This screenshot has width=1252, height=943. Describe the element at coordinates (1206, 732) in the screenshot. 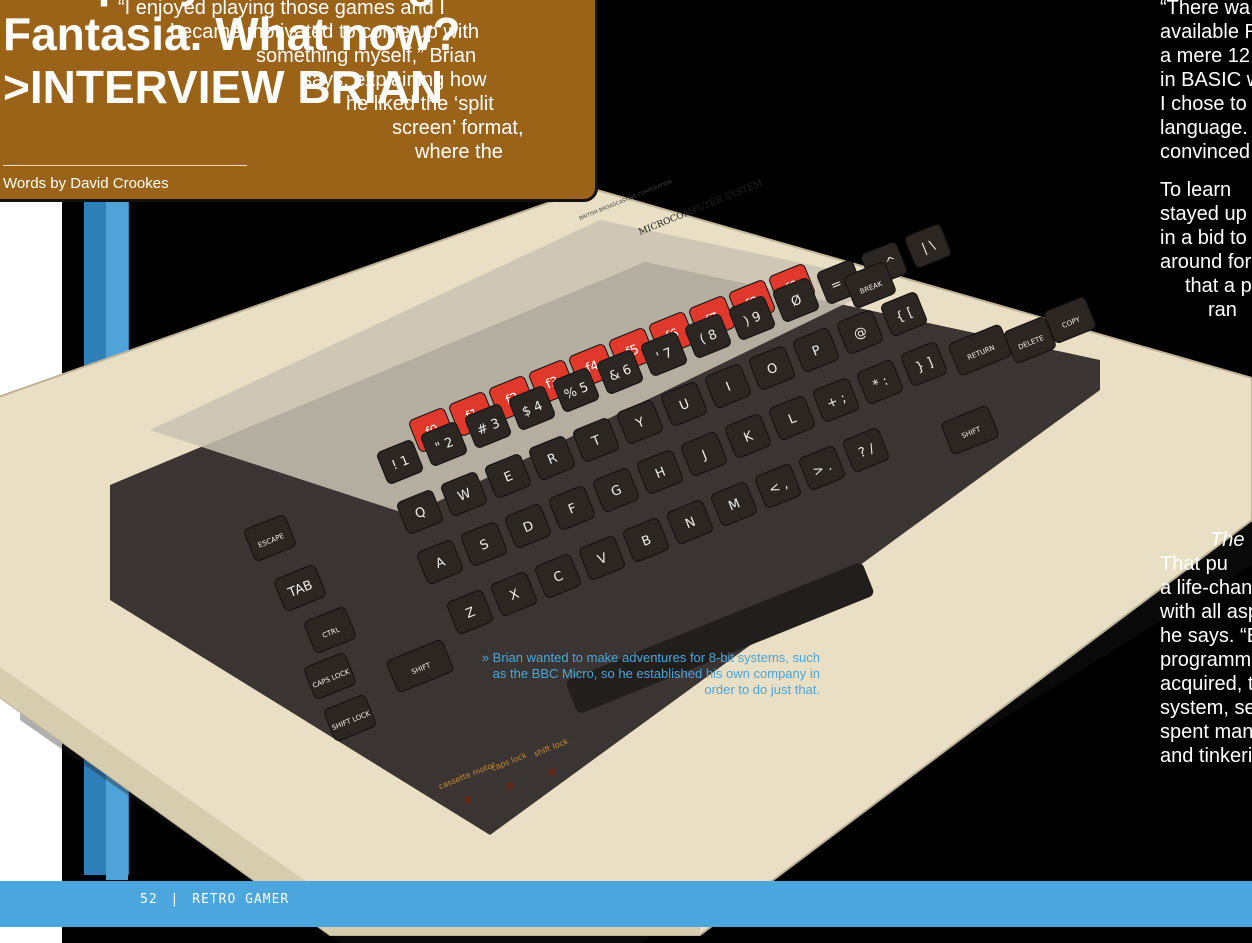

I see `body-line: spent man` at that location.